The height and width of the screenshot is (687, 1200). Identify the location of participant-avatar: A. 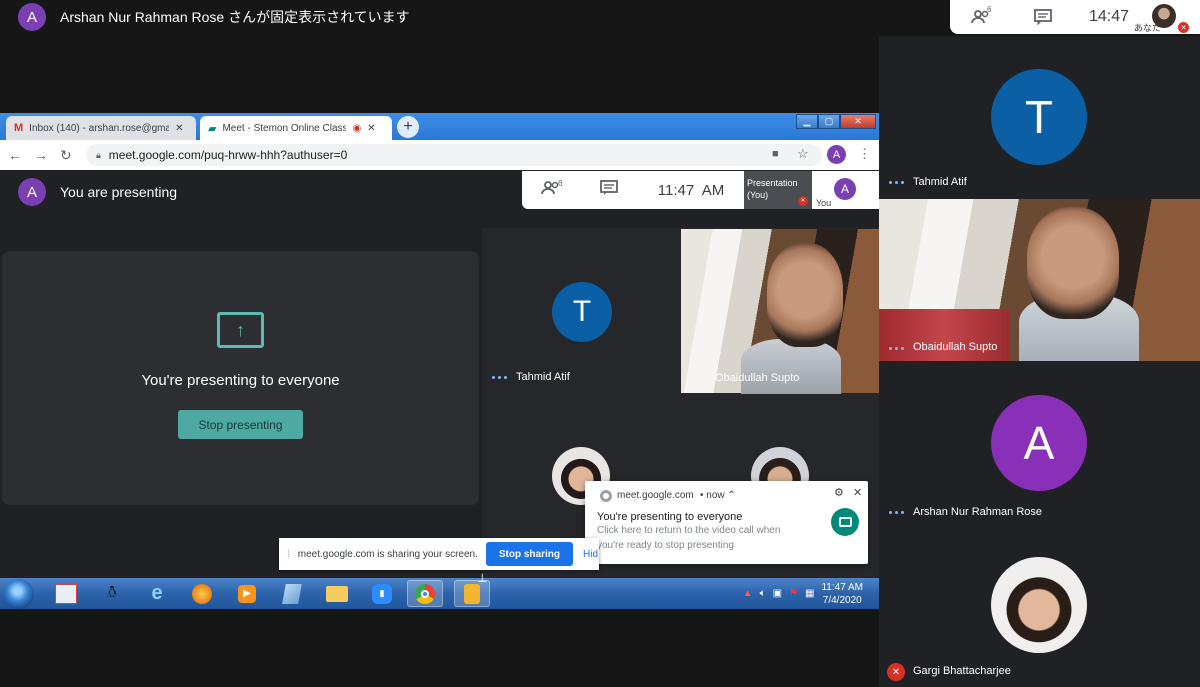
(1039, 443).